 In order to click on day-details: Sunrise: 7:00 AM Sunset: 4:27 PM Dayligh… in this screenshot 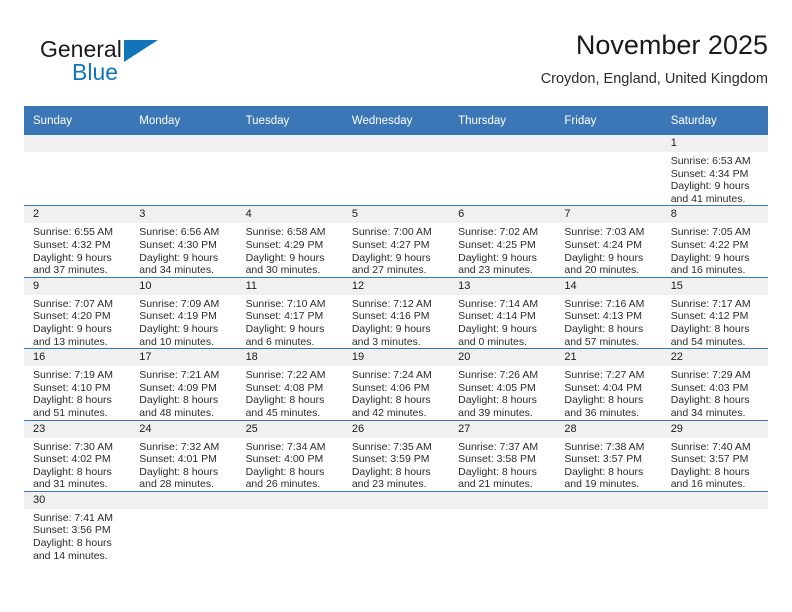, I will do `click(396, 249)`.